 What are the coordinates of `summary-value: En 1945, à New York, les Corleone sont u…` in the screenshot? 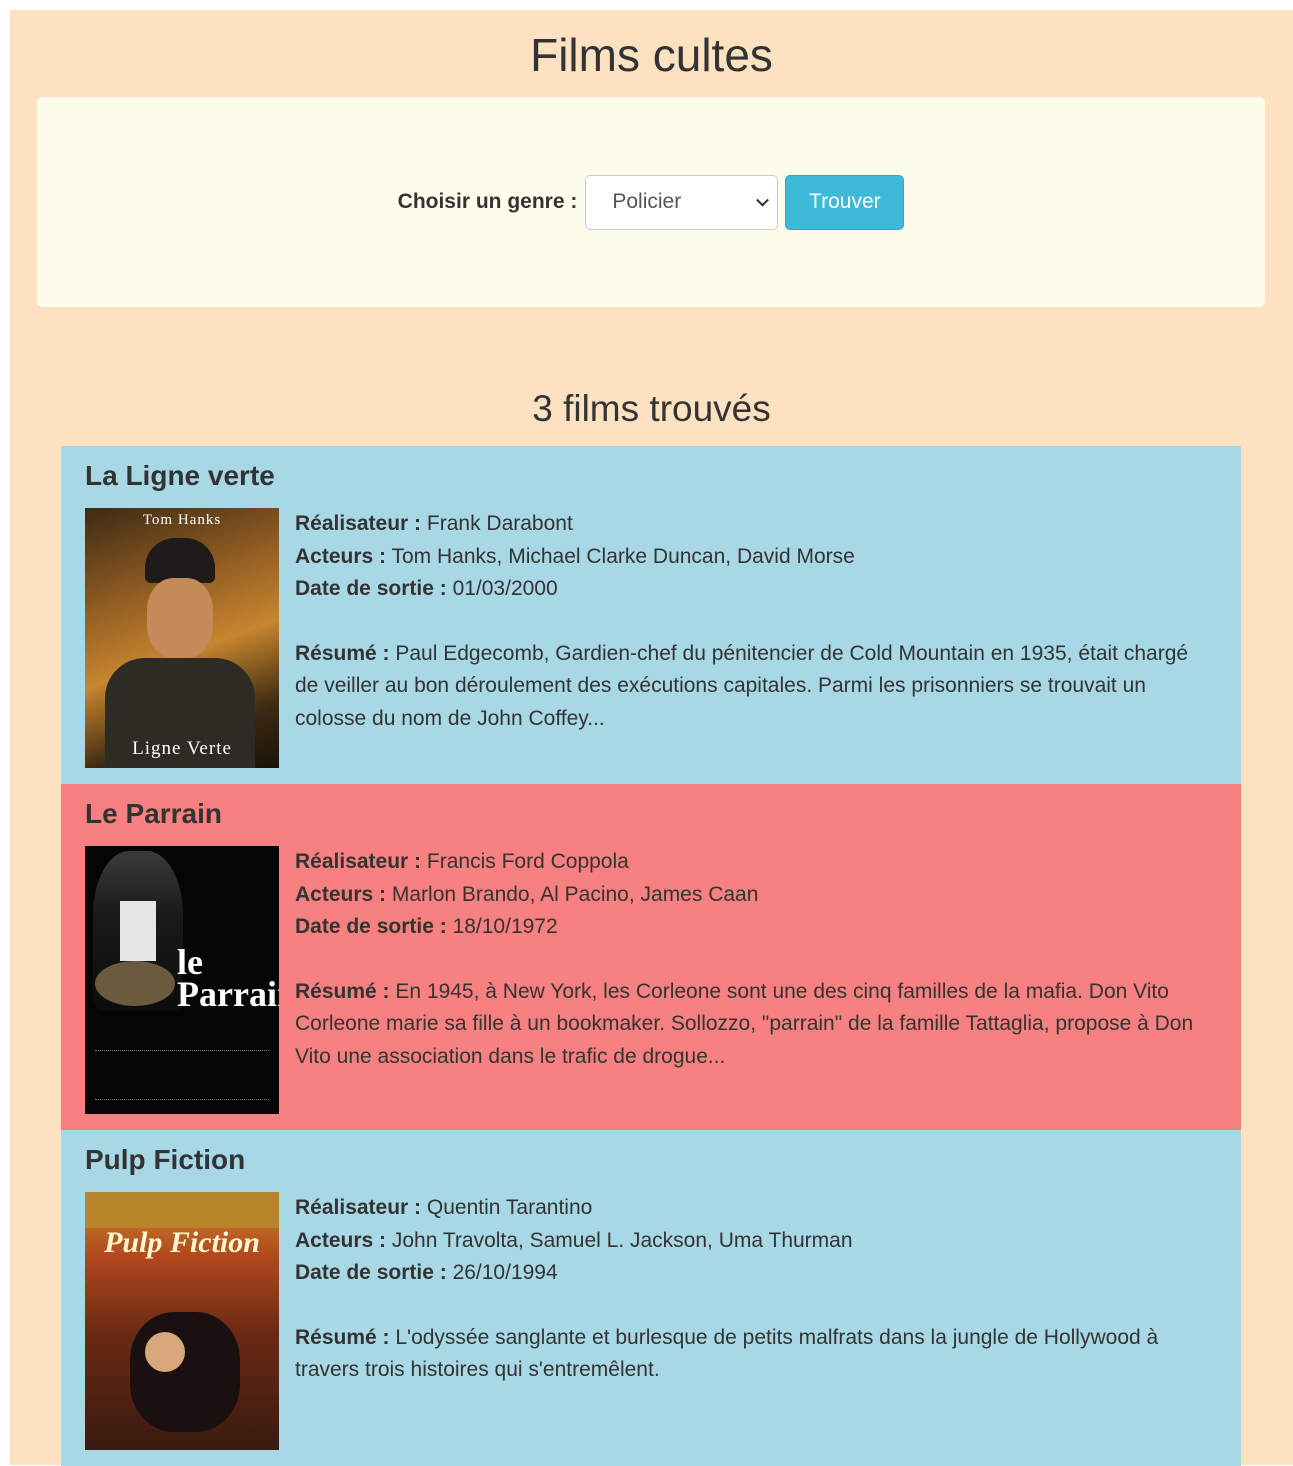 It's located at (744, 1023).